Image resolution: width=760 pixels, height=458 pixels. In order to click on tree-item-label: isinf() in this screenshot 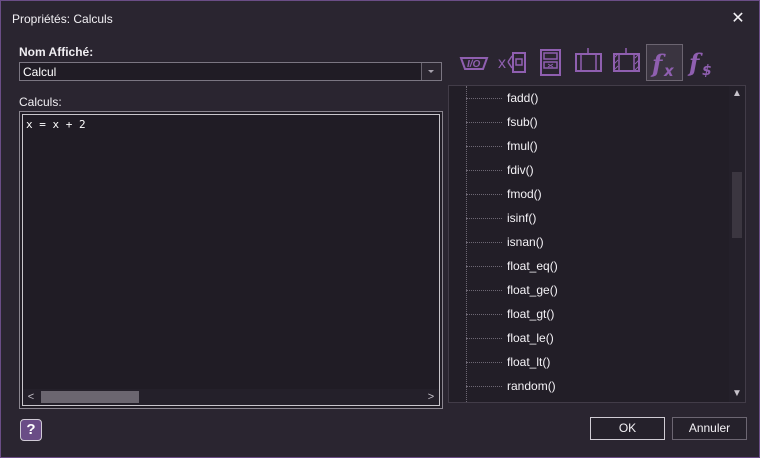, I will do `click(521, 218)`.